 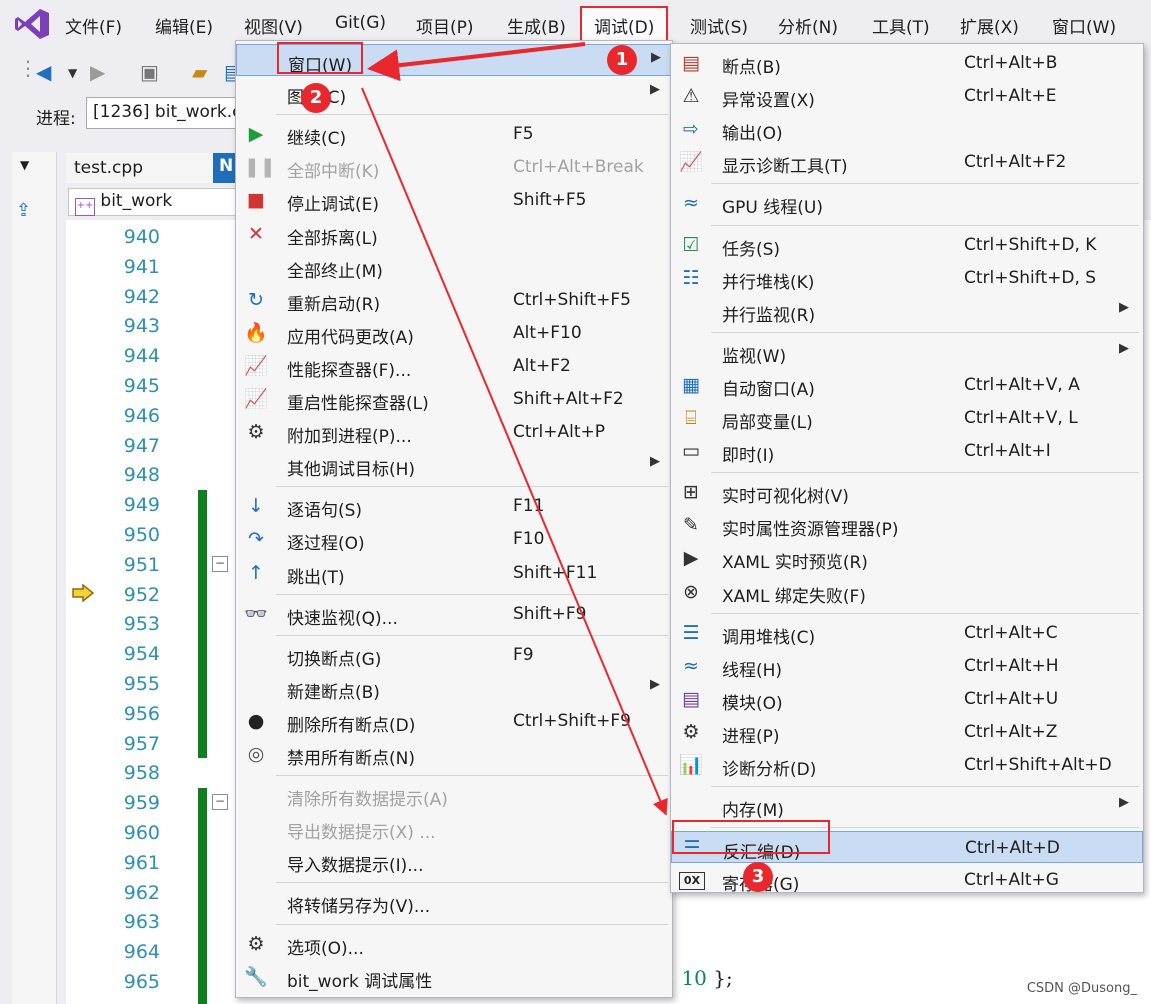 What do you see at coordinates (719, 25) in the screenshot?
I see `menu-test: 测试(S)` at bounding box center [719, 25].